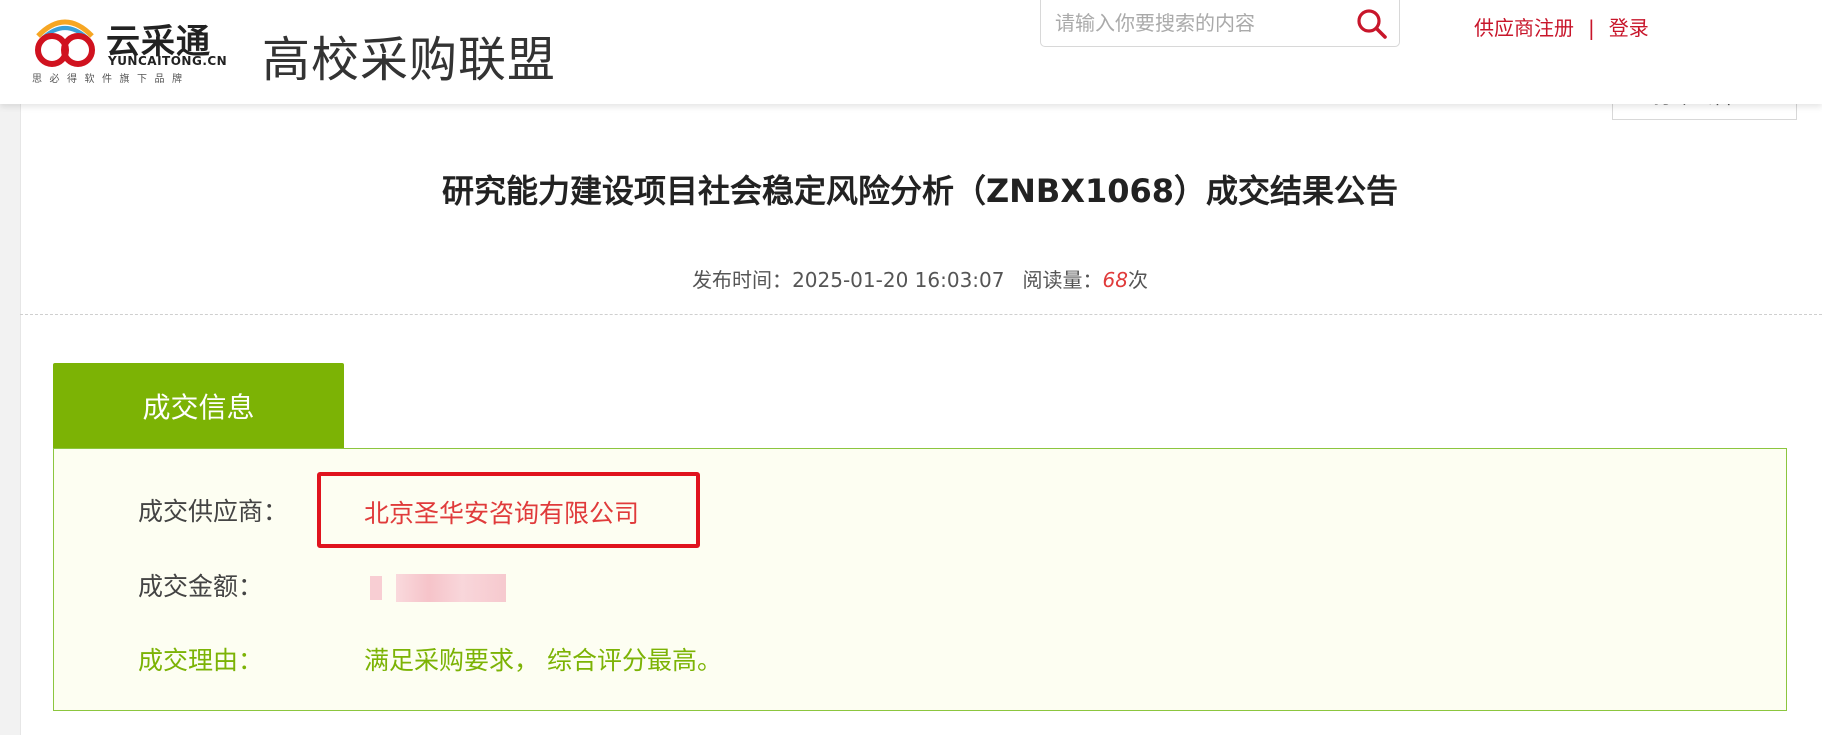 Image resolution: width=1822 pixels, height=735 pixels. What do you see at coordinates (742, 280) in the screenshot?
I see `publish-time-label: 发布时间：` at bounding box center [742, 280].